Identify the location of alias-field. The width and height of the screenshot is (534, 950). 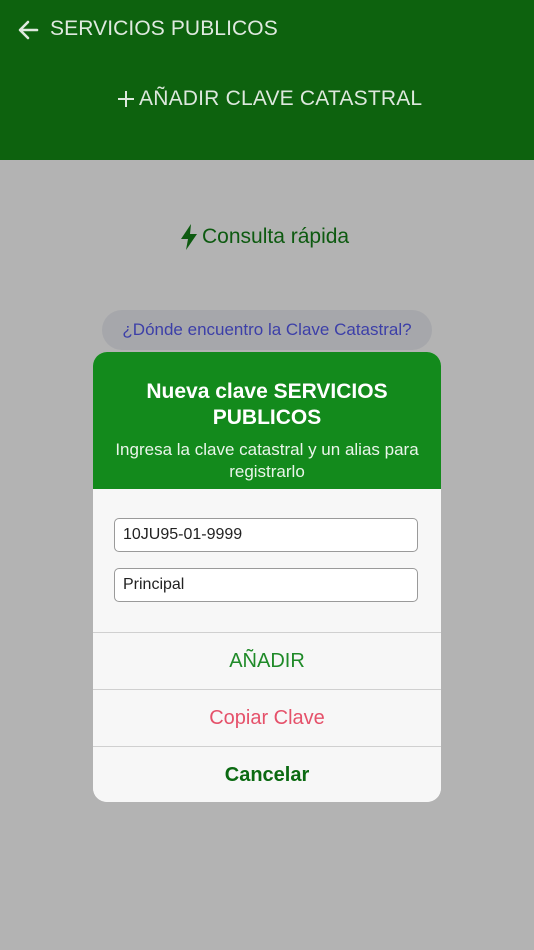
(266, 585).